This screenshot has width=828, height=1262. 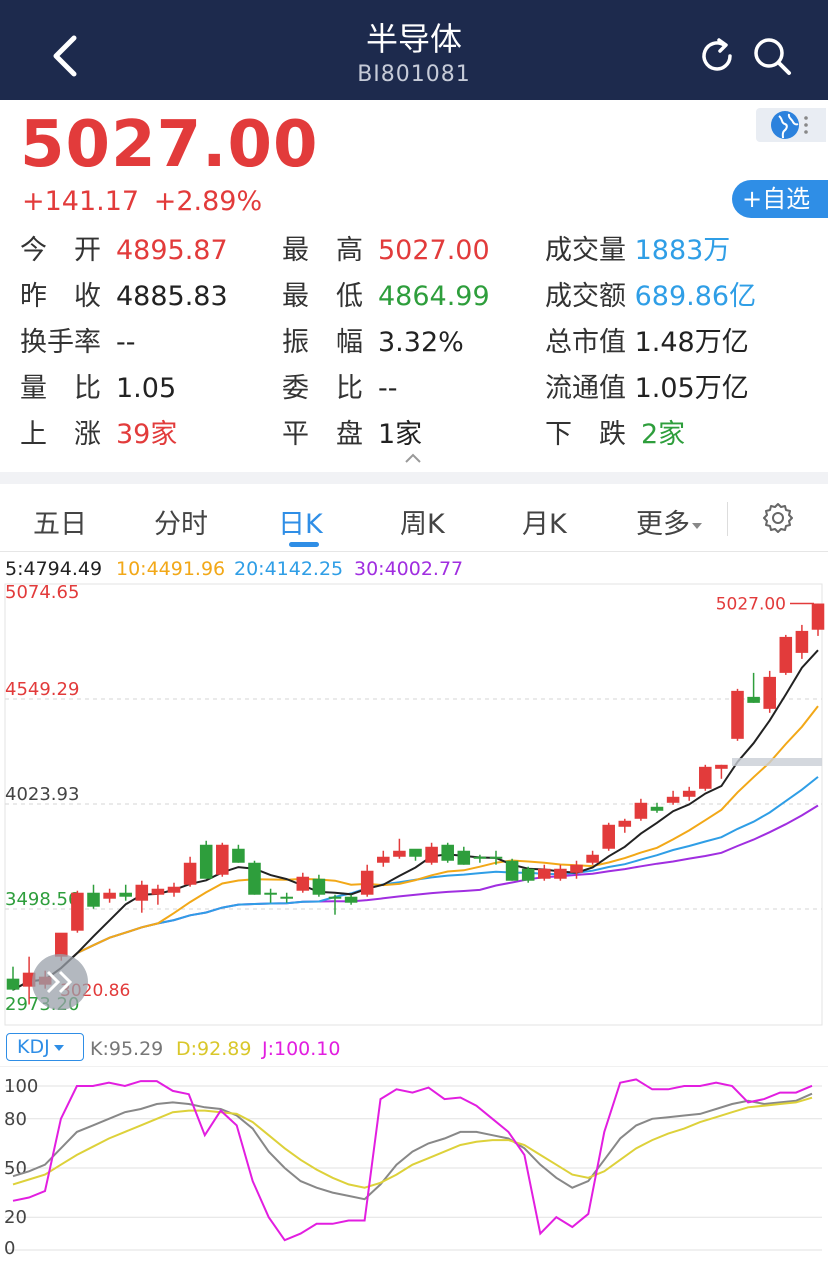 I want to click on collapse-chevron-icon, so click(x=413, y=458).